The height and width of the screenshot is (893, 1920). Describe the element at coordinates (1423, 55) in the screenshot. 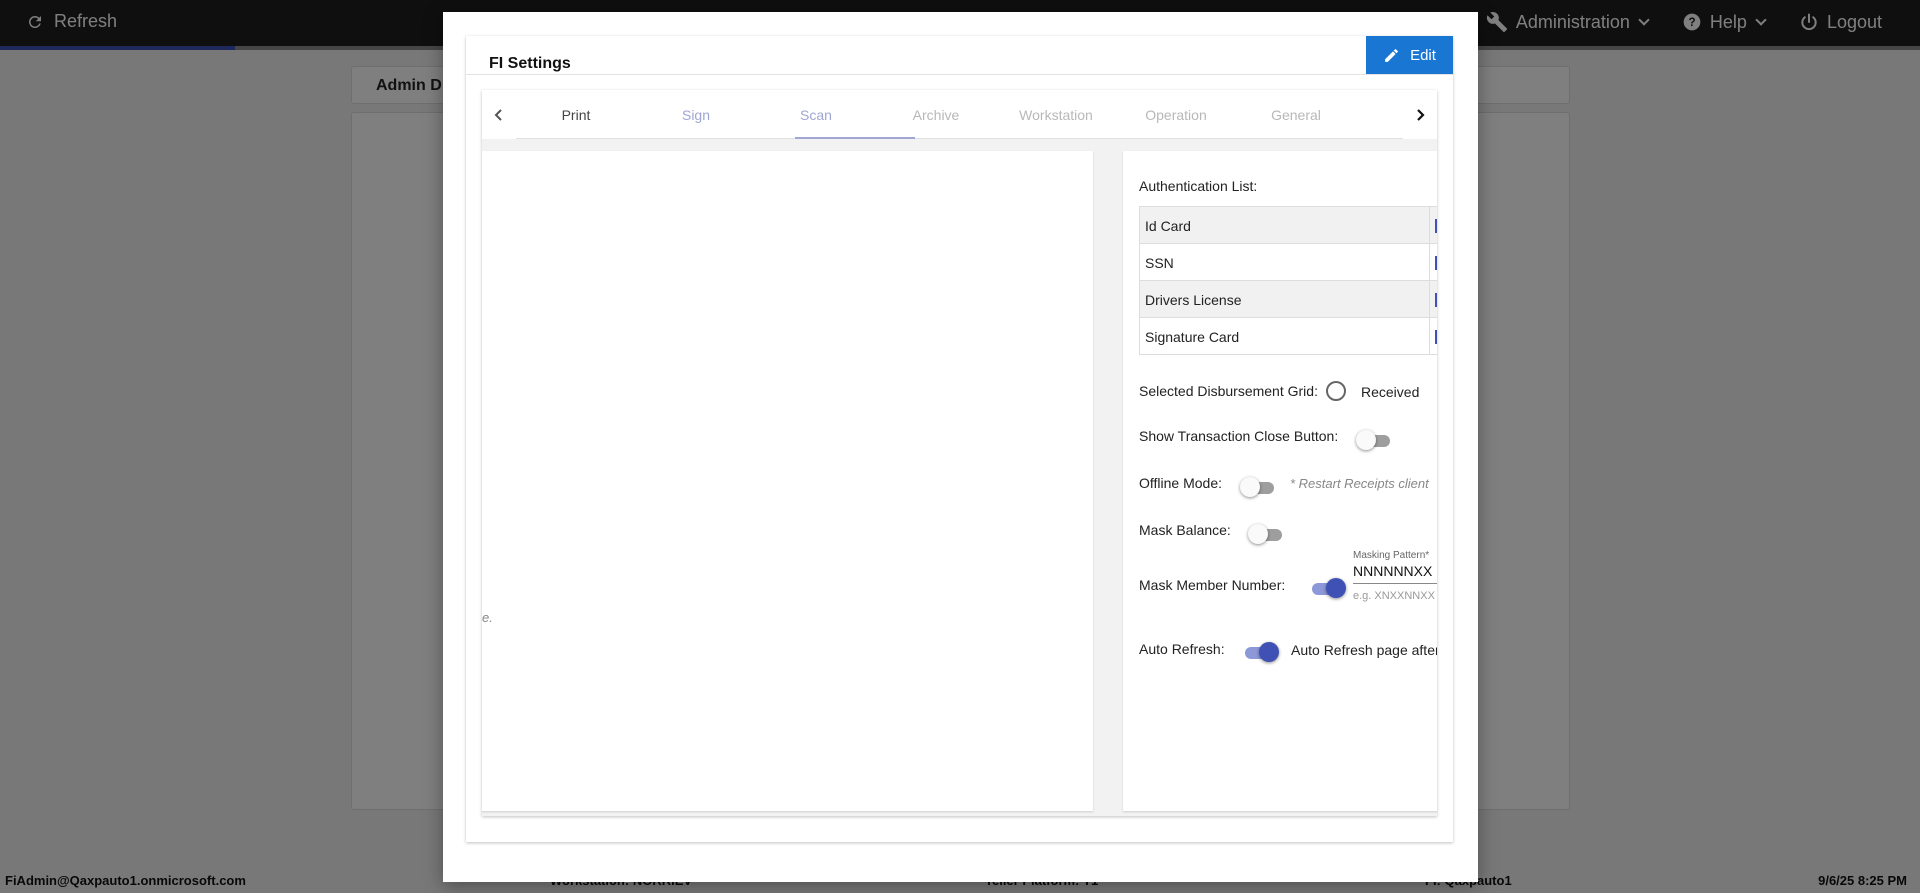

I see `edit-label: Edit` at that location.